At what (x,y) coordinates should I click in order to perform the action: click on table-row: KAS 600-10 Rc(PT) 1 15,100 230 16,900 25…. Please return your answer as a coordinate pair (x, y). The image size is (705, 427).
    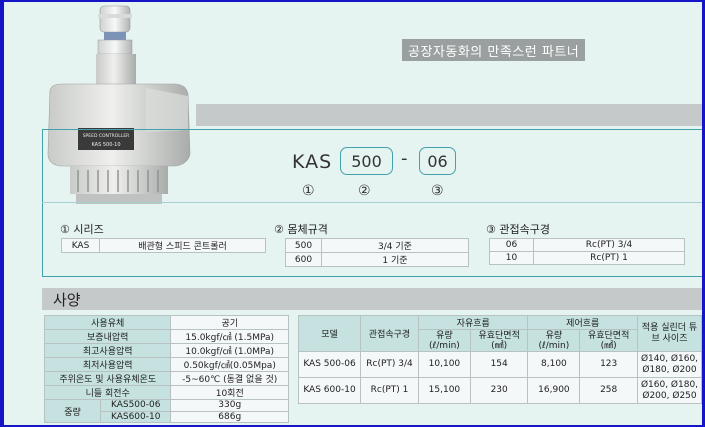
    Looking at the image, I should click on (500, 390).